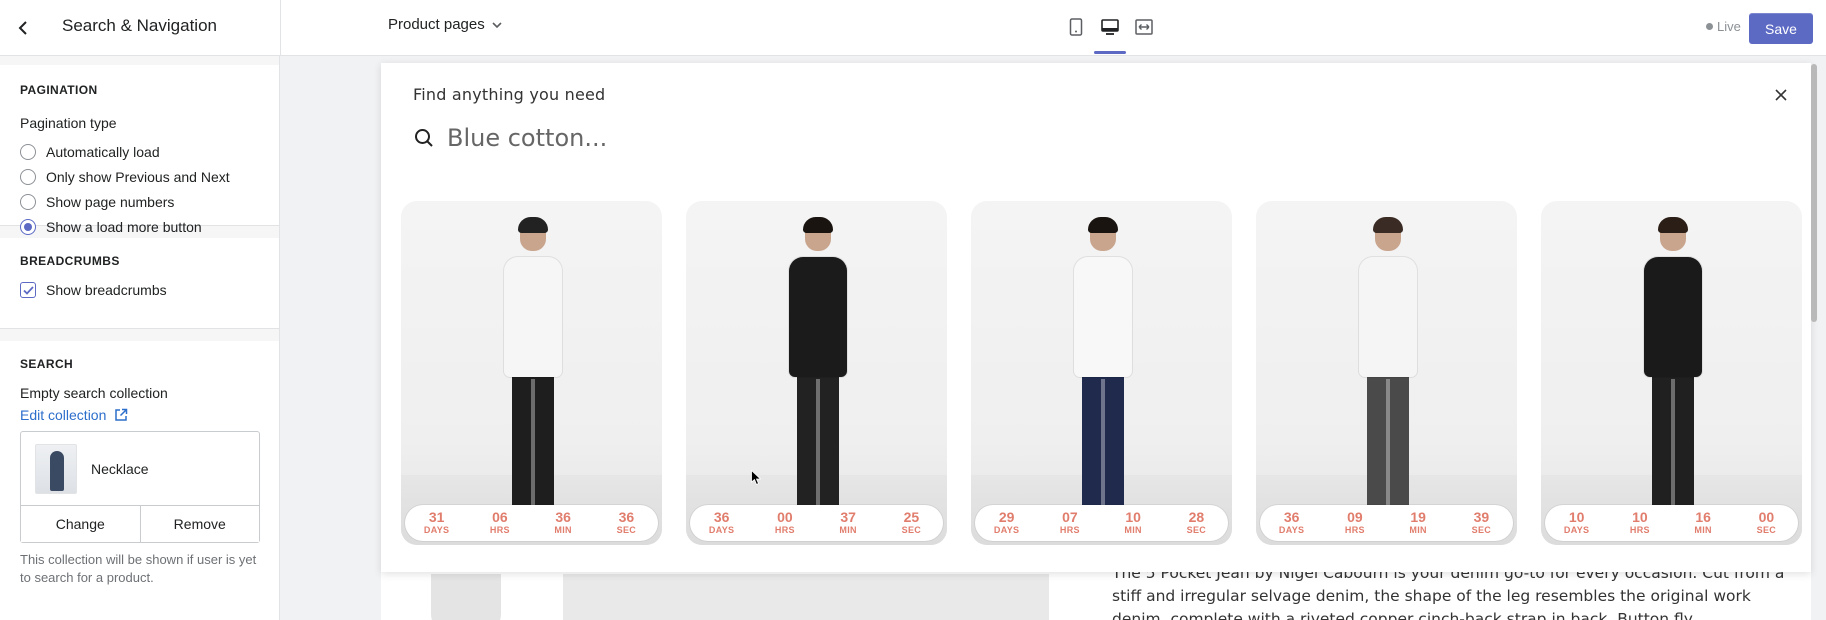 The image size is (1826, 620). Describe the element at coordinates (121, 414) in the screenshot. I see `external-link-icon` at that location.